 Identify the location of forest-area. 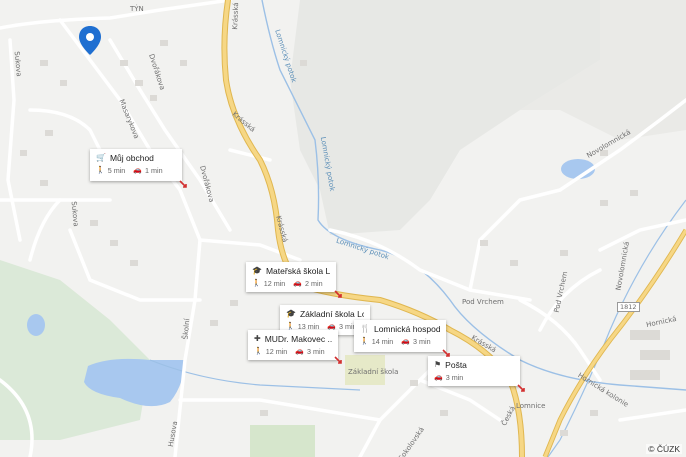
(75, 350).